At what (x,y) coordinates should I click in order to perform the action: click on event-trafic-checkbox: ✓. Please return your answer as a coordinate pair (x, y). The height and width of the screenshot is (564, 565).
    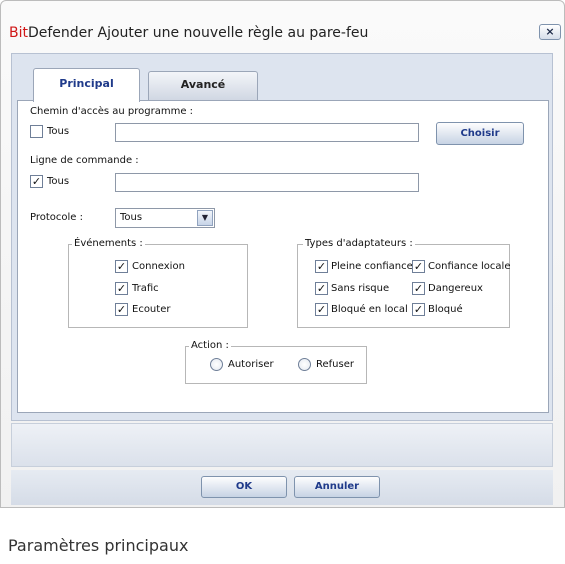
    Looking at the image, I should click on (121, 288).